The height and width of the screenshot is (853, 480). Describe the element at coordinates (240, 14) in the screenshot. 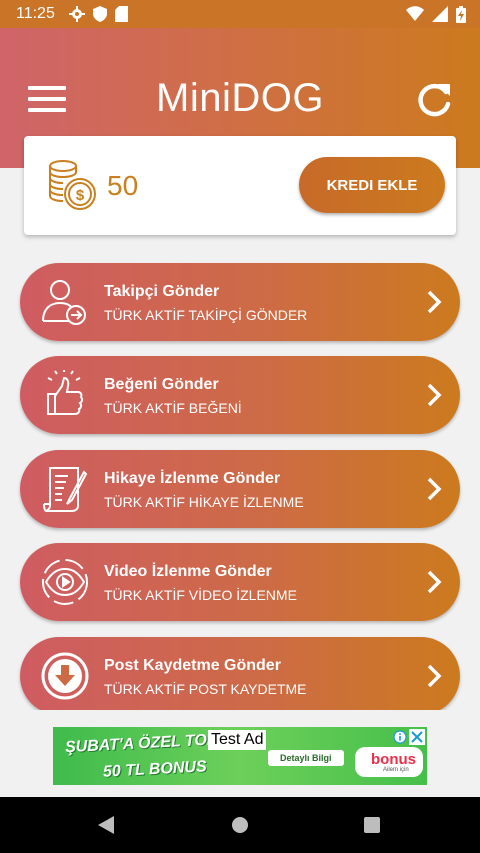

I see `status-bar: 11:25` at that location.